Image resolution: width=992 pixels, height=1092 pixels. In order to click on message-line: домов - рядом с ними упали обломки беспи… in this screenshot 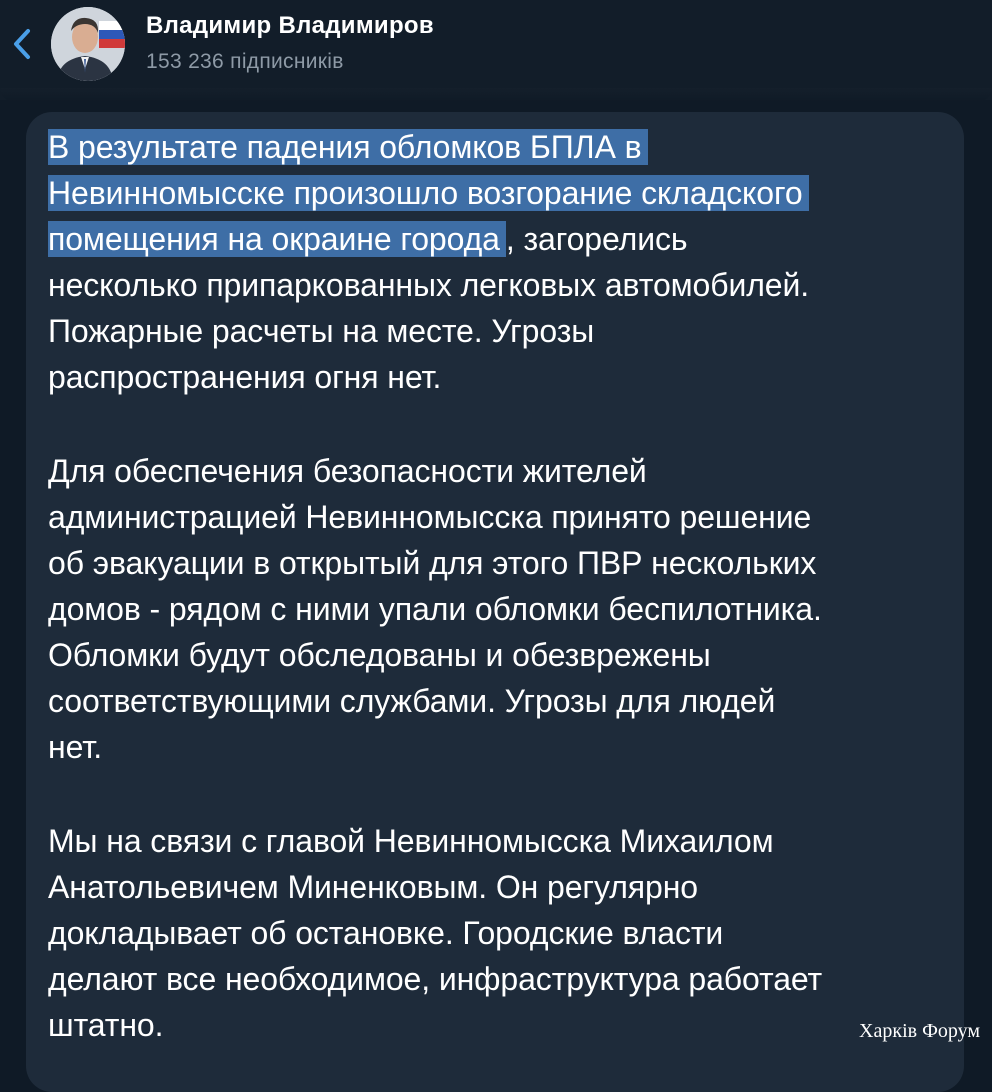, I will do `click(435, 609)`.